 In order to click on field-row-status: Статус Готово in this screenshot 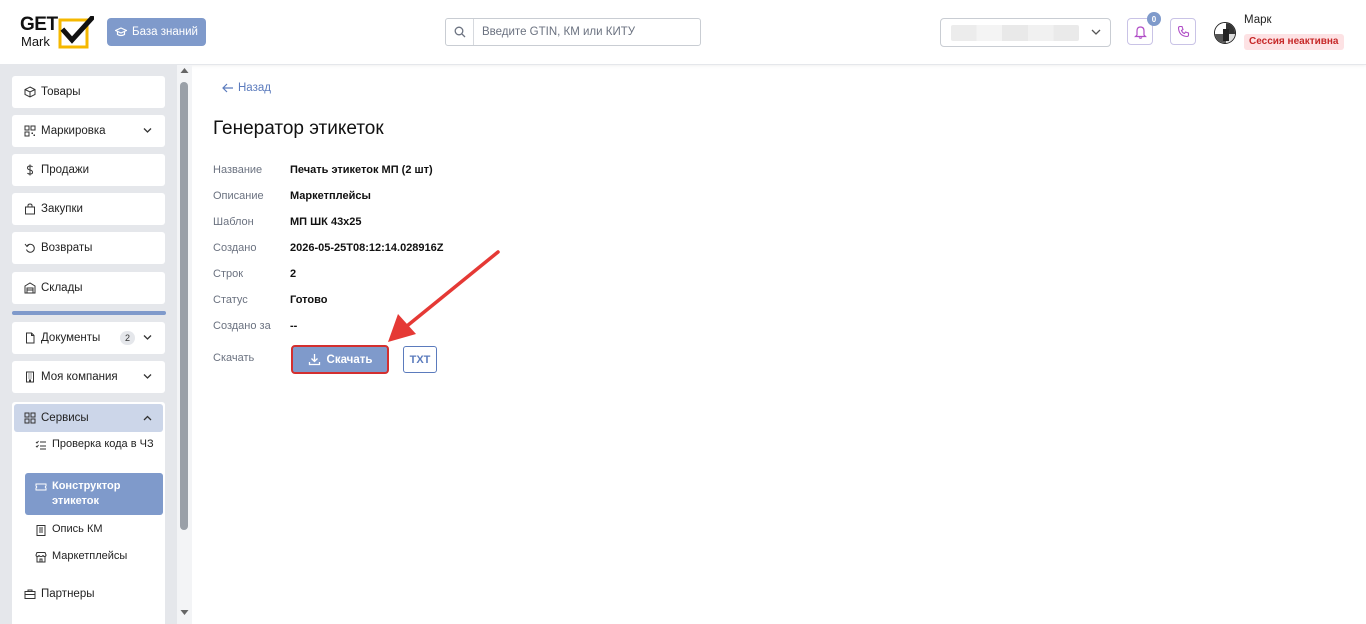, I will do `click(270, 300)`.